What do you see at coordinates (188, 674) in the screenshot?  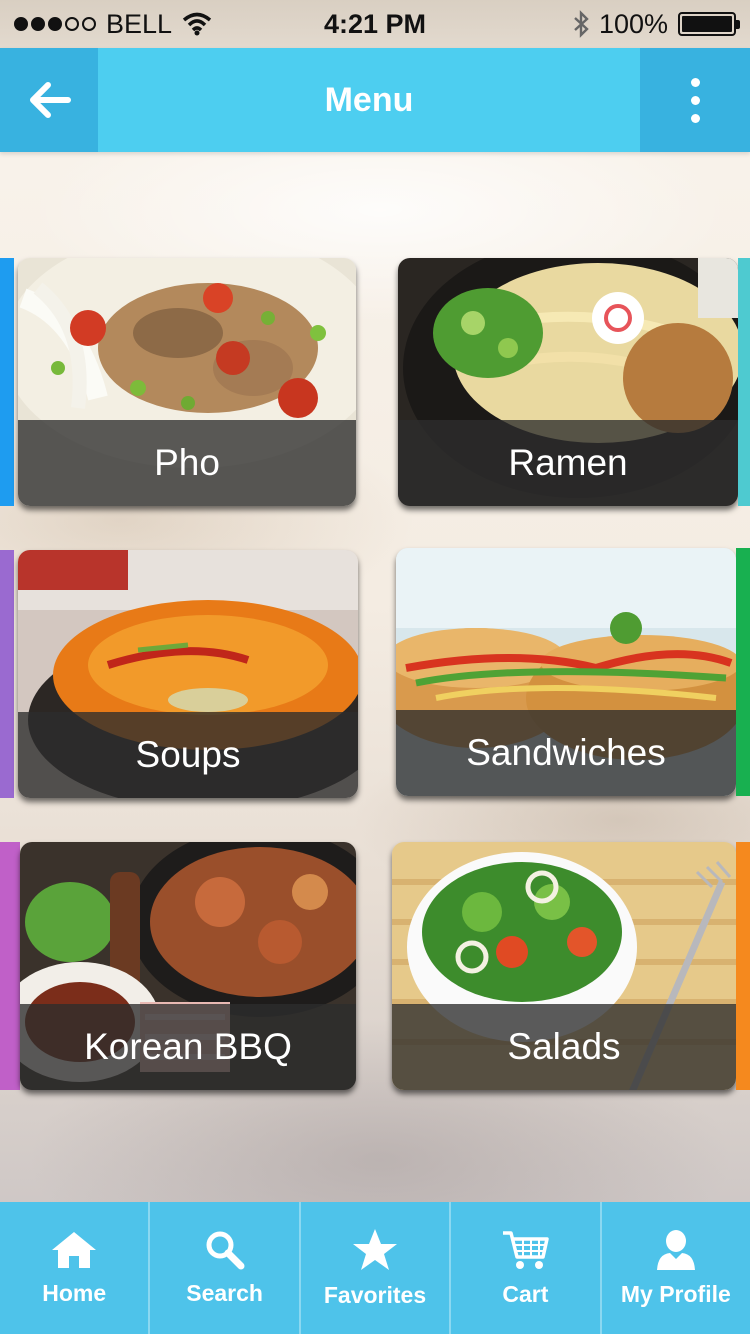 I see `category-tile-soups: Soups` at bounding box center [188, 674].